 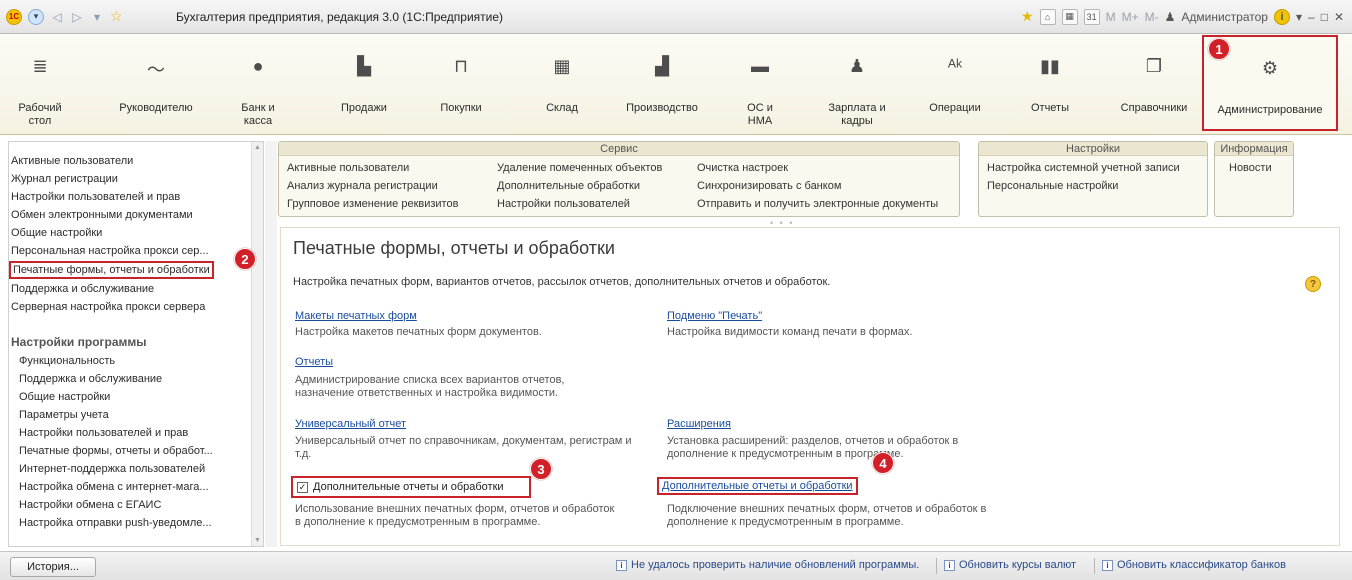 I want to click on info-small-icon: i, so click(x=949, y=565).